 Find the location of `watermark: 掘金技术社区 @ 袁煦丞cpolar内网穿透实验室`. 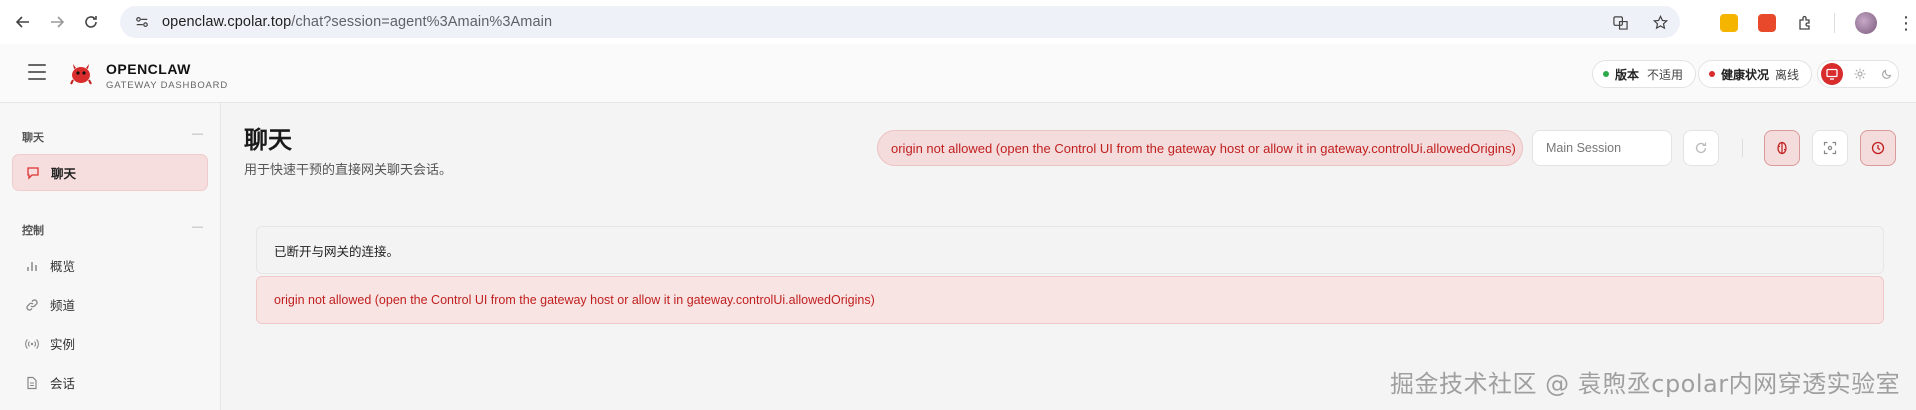

watermark: 掘金技术社区 @ 袁煦丞cpolar内网穿透实验室 is located at coordinates (1645, 384).